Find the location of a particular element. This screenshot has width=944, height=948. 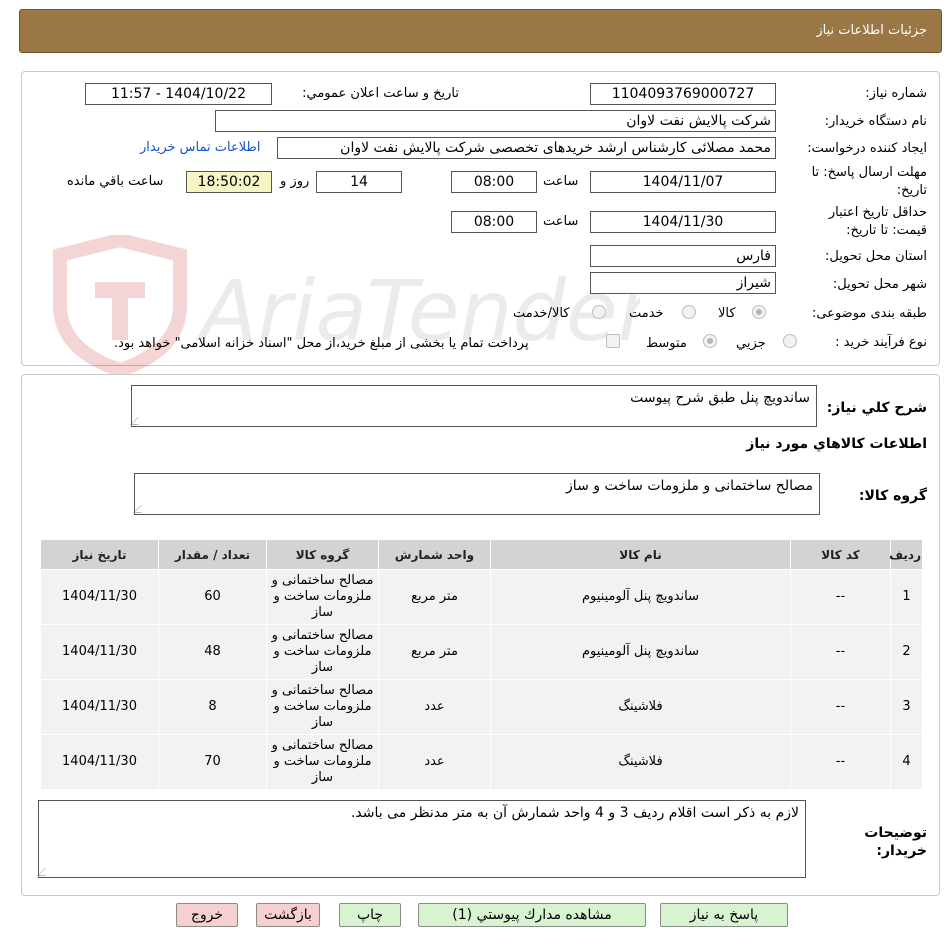

process-radio-minor is located at coordinates (790, 341).